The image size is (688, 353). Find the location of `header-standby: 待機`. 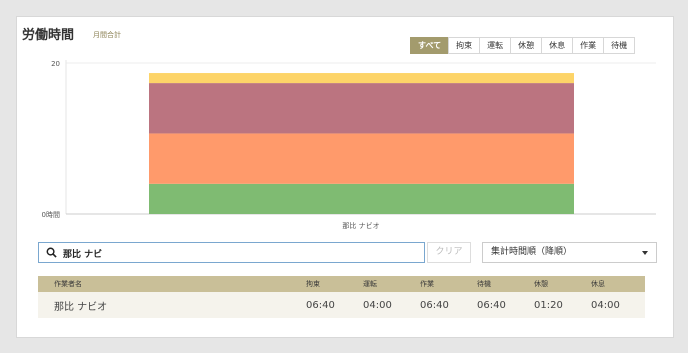

header-standby: 待機 is located at coordinates (484, 284).